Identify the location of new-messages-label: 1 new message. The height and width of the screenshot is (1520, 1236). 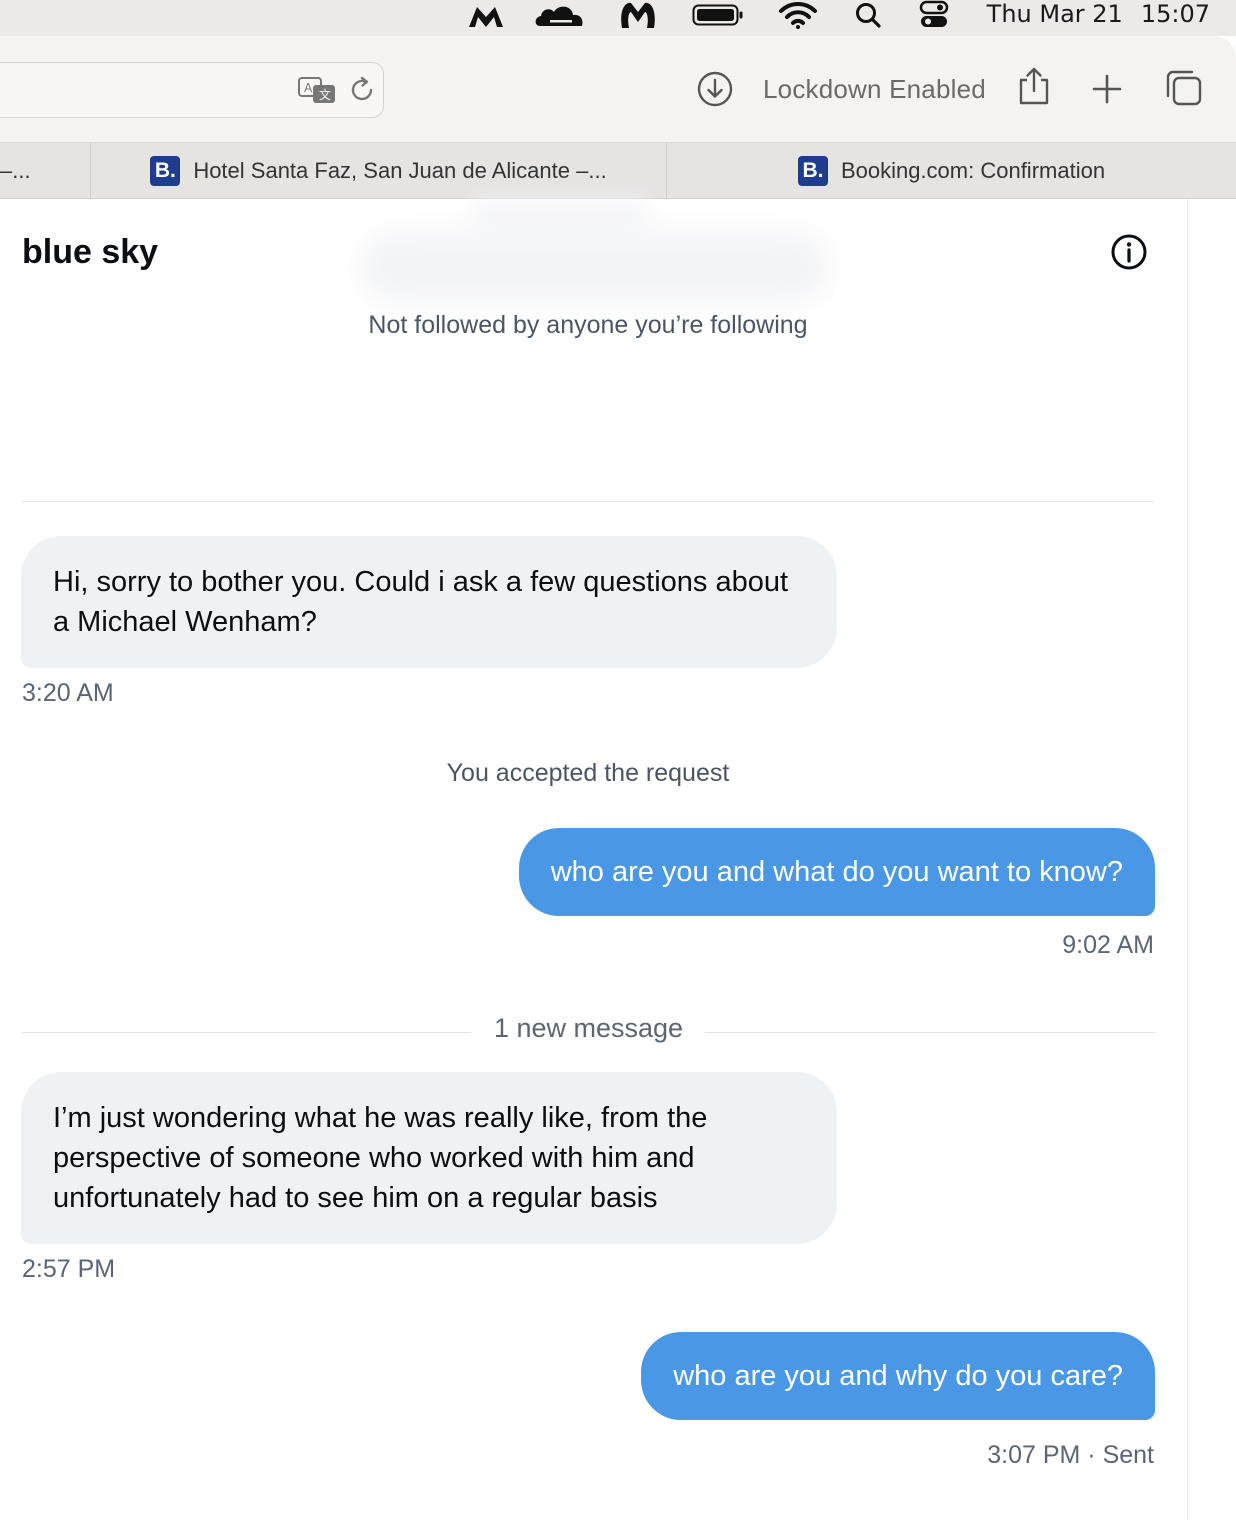
(588, 1028).